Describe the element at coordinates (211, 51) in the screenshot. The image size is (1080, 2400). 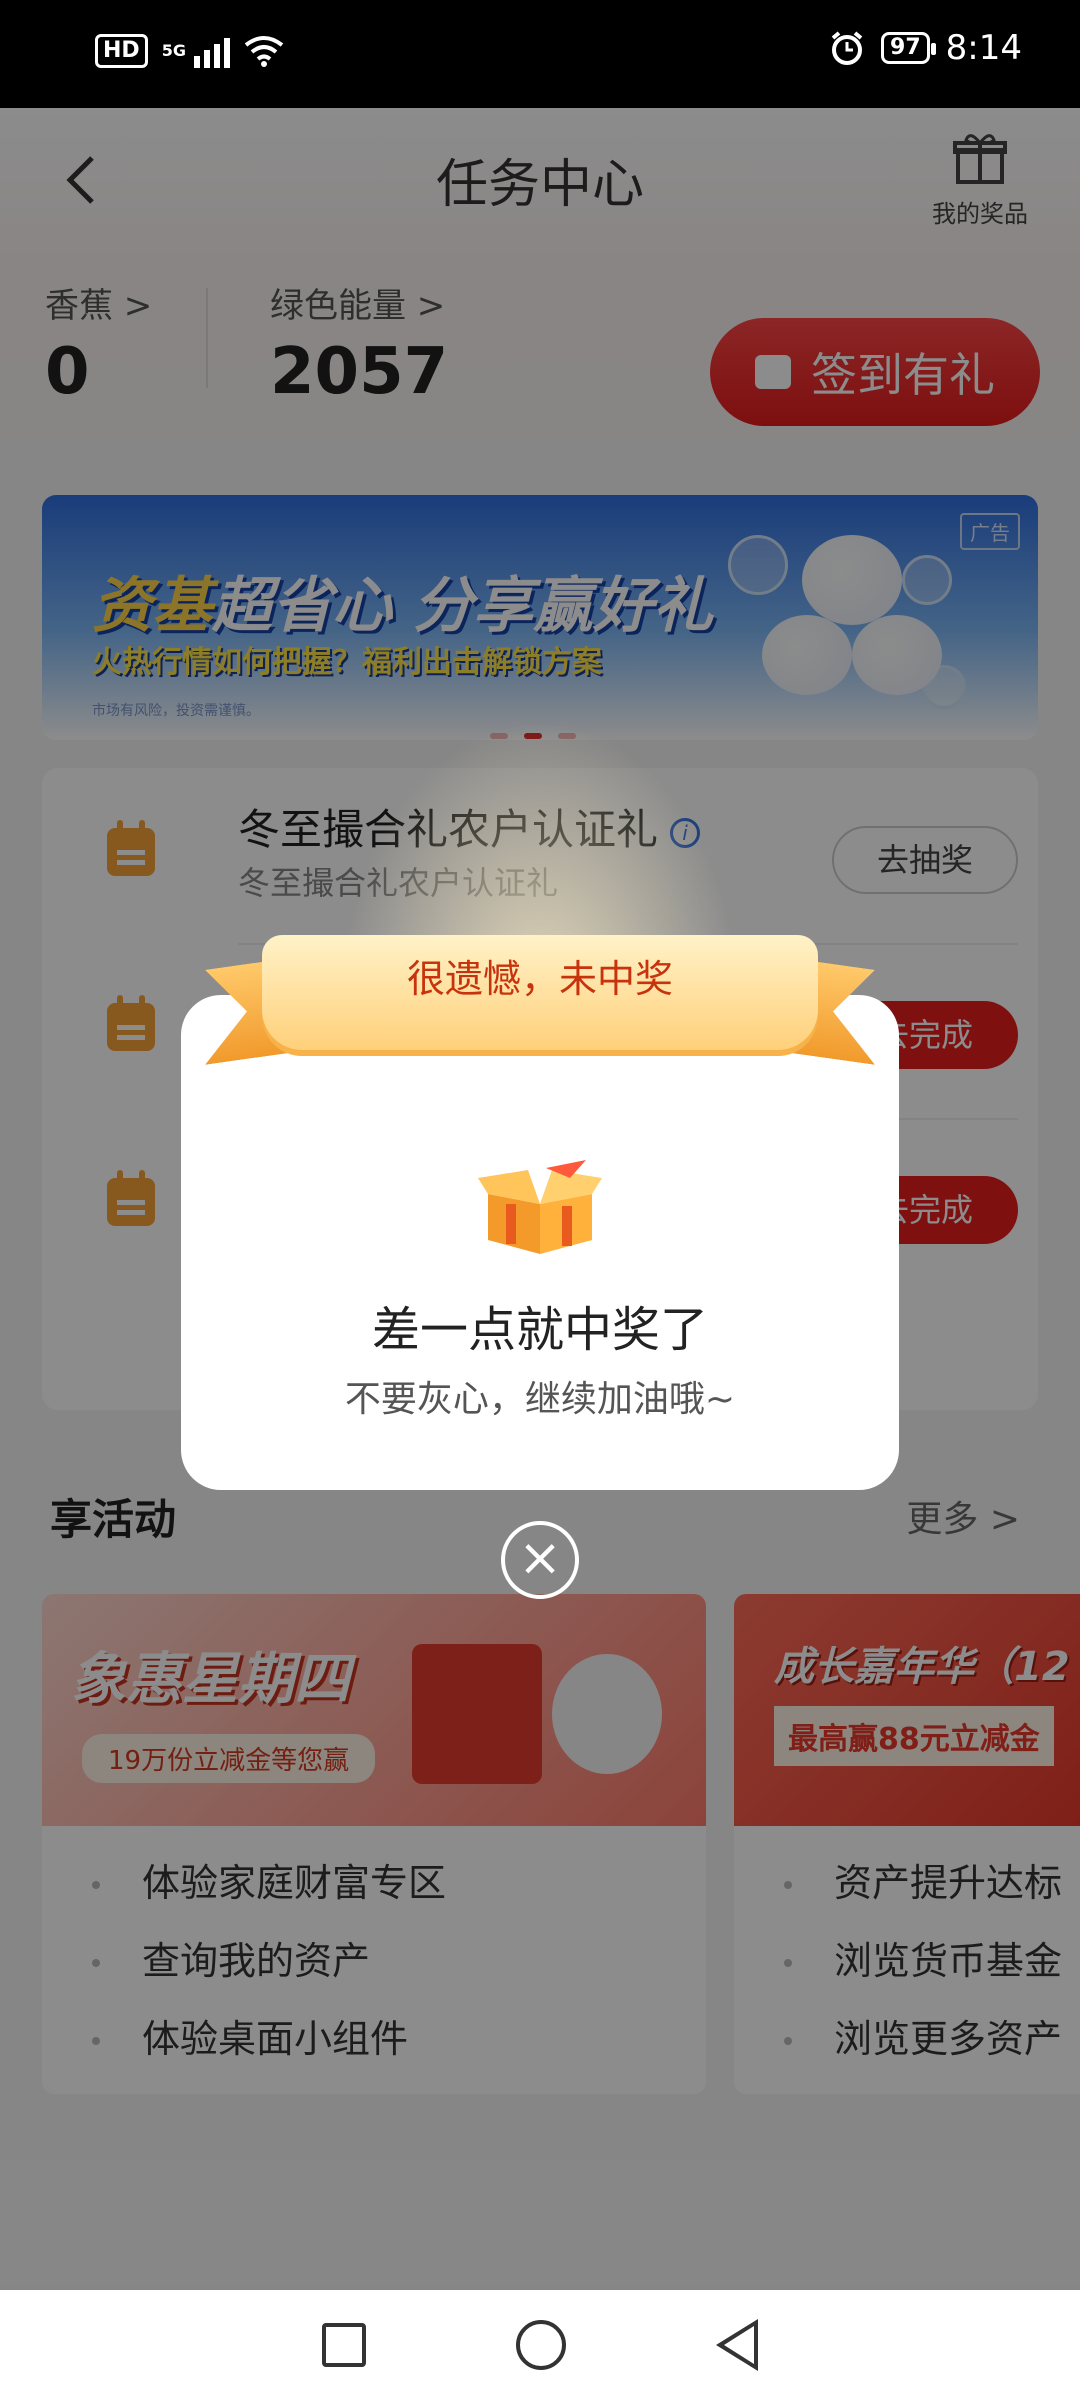
I see `signal-icon` at that location.